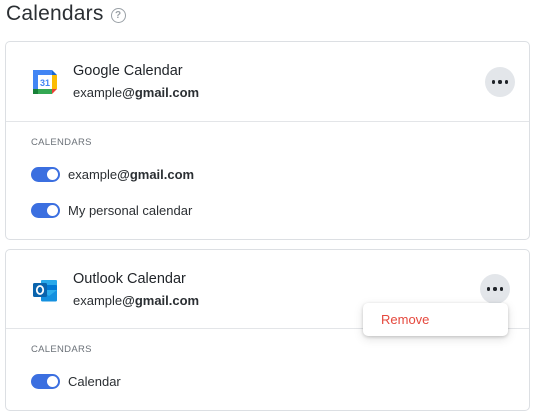 The image size is (535, 416). I want to click on calendar-label: My personal calendar, so click(130, 210).